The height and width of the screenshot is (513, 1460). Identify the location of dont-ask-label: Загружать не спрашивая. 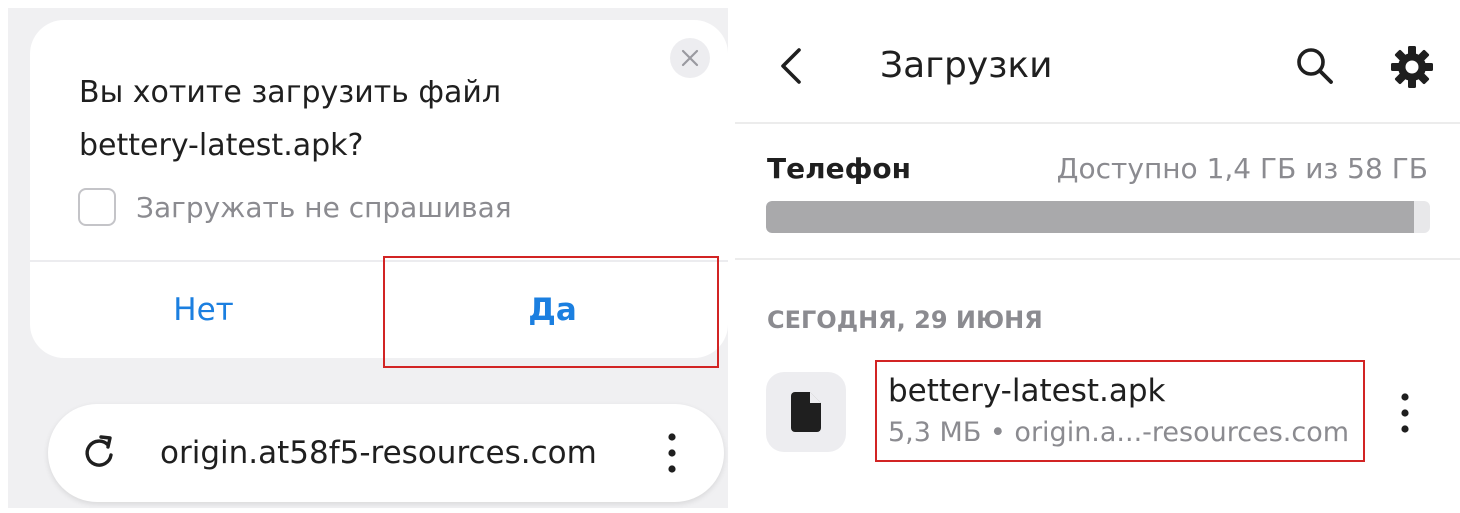
(324, 208).